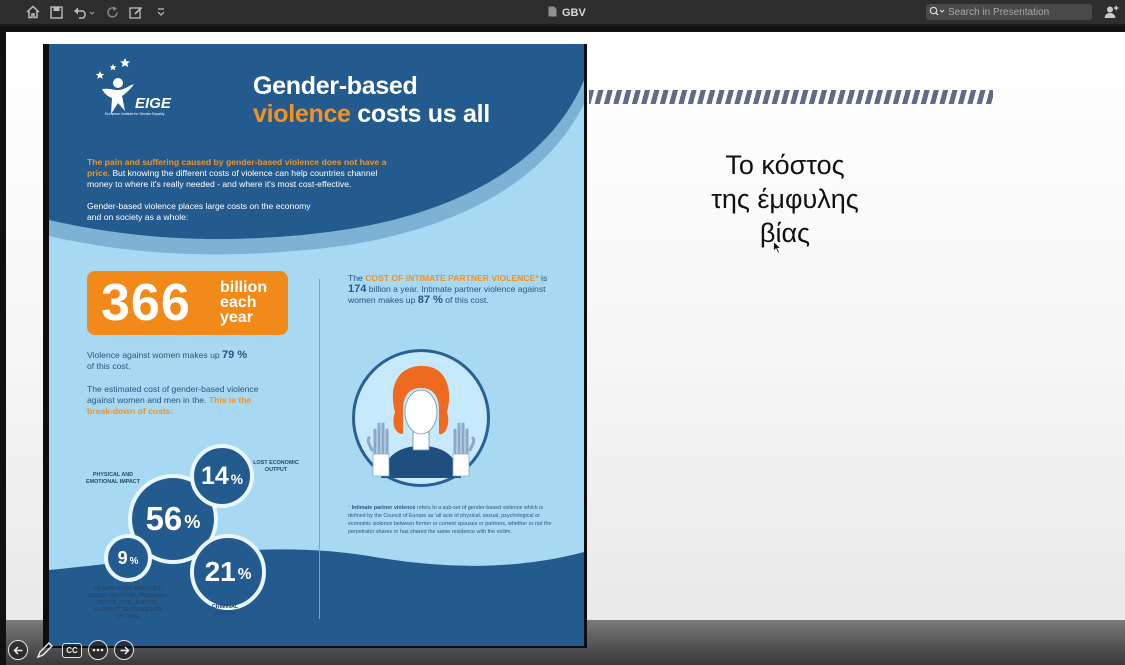 Image resolution: width=1125 pixels, height=665 pixels. What do you see at coordinates (778, 249) in the screenshot?
I see `mouse-cursor-icon` at bounding box center [778, 249].